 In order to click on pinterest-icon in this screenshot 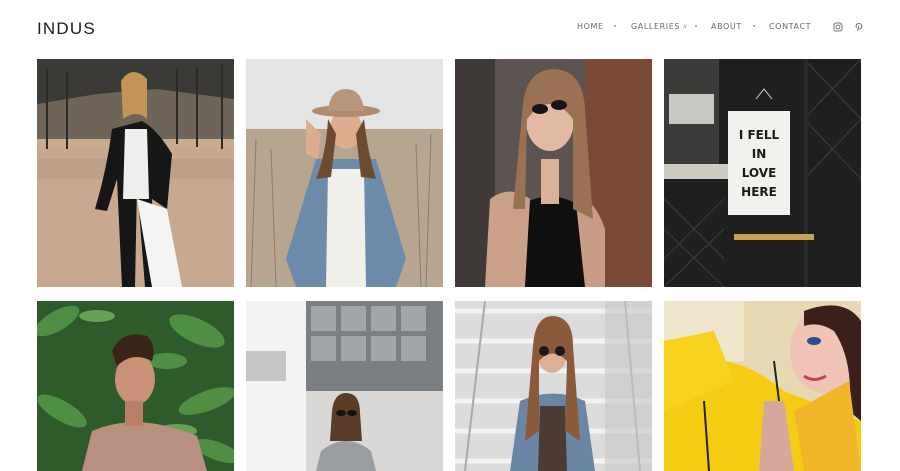, I will do `click(859, 27)`.